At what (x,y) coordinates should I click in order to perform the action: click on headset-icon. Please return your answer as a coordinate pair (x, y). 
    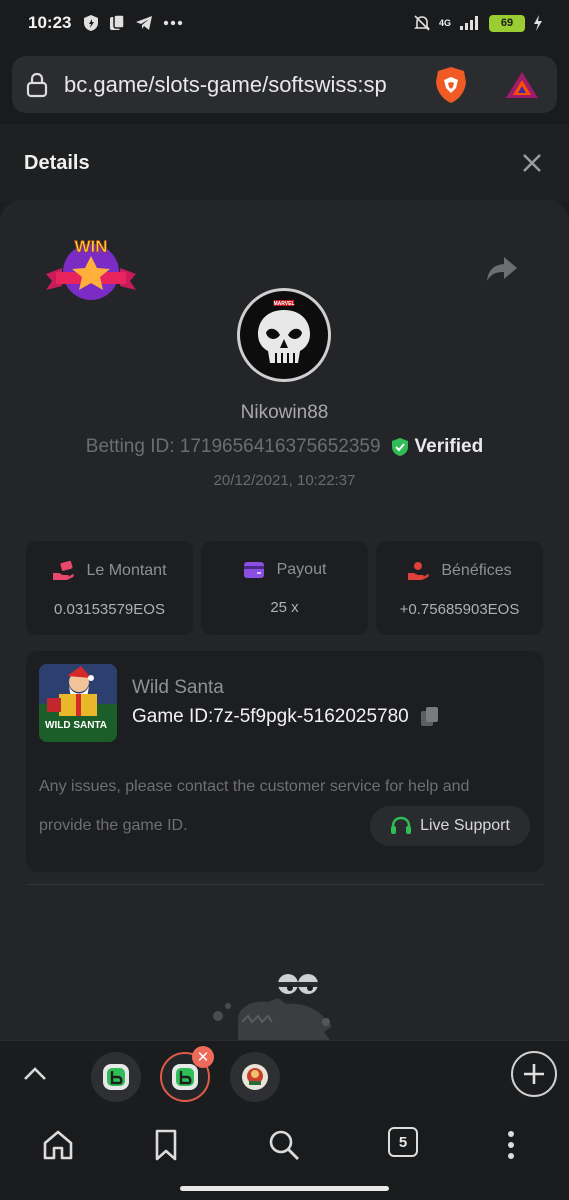
    Looking at the image, I should click on (401, 825).